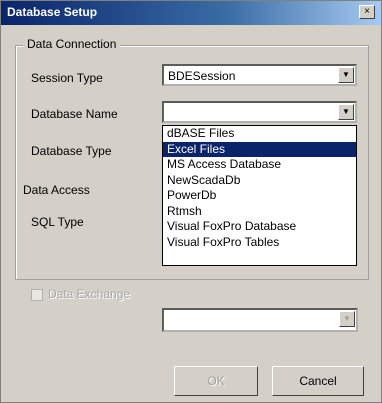  I want to click on cancel-button: Cancel, so click(318, 381).